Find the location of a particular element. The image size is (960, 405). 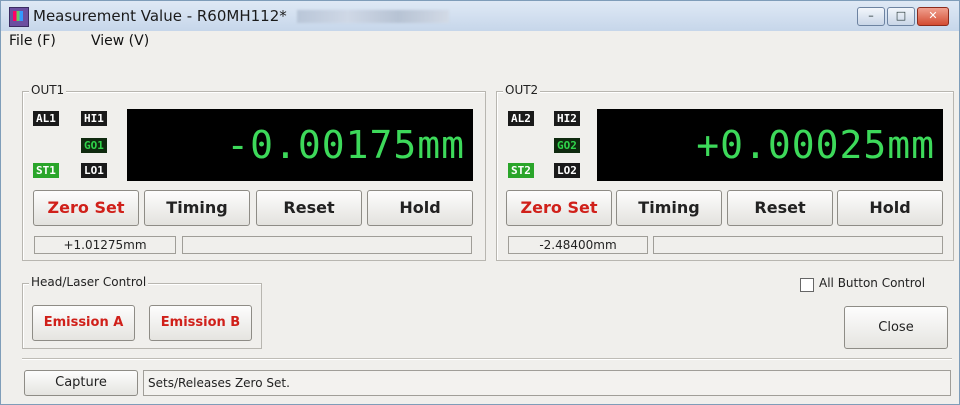

out1-al-indicator: AL1 is located at coordinates (46, 118).